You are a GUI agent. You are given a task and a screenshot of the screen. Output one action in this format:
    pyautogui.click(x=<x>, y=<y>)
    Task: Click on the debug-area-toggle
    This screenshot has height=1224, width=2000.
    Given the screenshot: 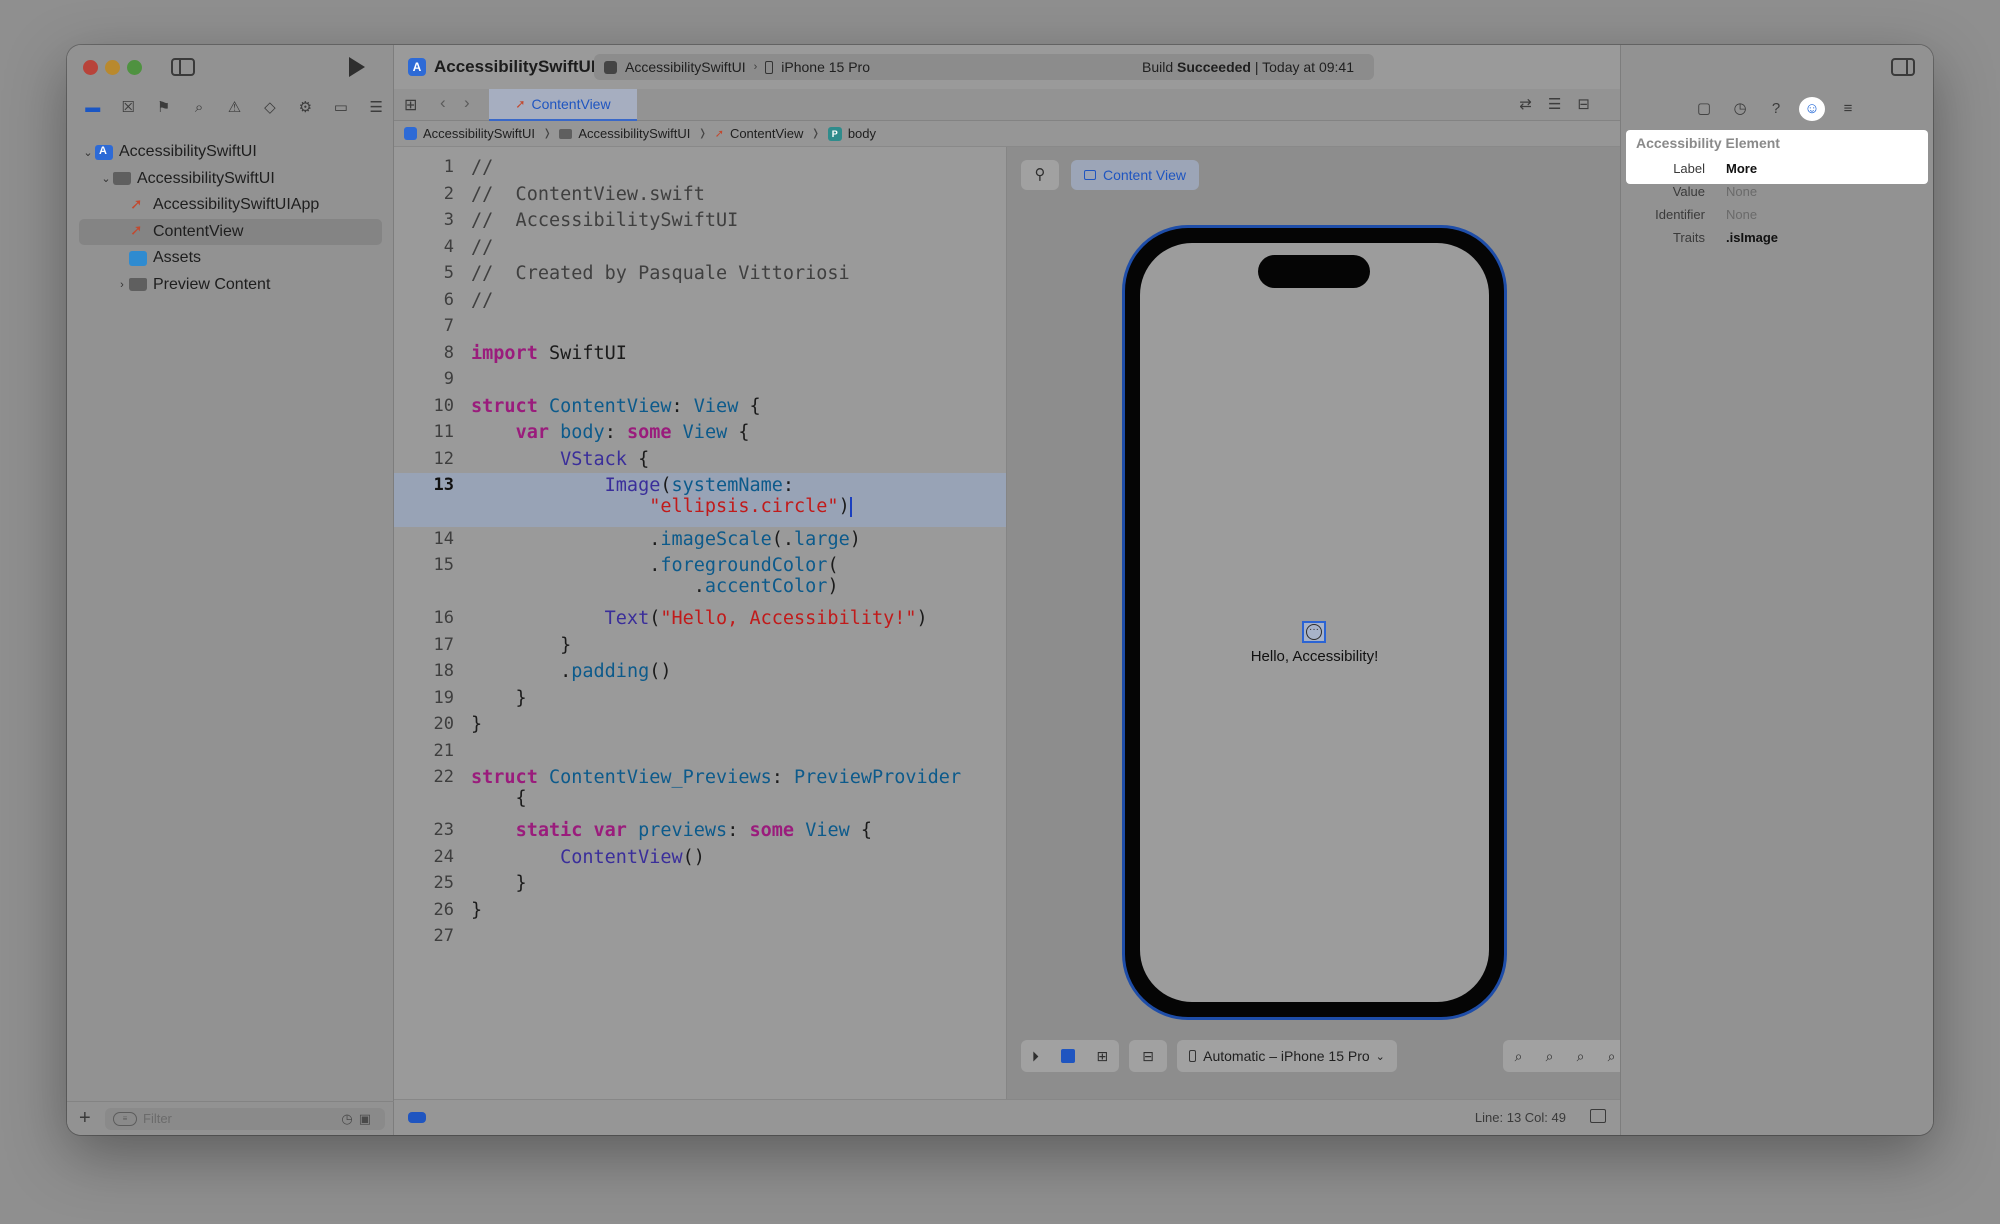 What is the action you would take?
    pyautogui.click(x=417, y=1117)
    